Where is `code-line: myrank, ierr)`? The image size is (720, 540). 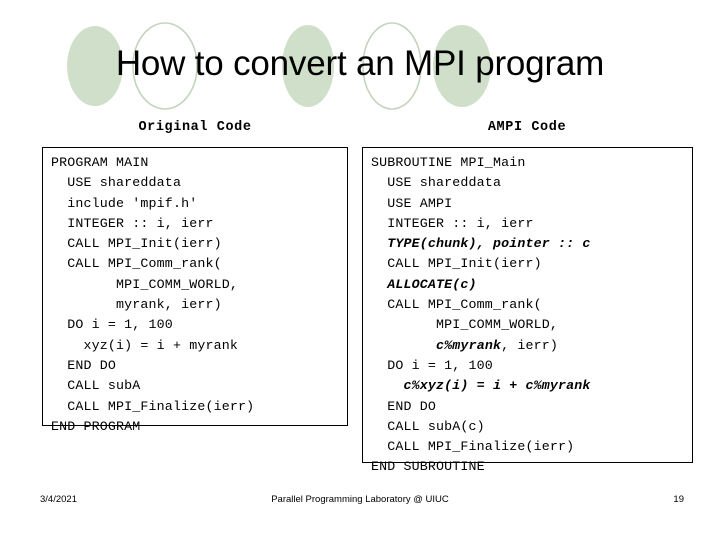
code-line: myrank, ierr) is located at coordinates (199, 305).